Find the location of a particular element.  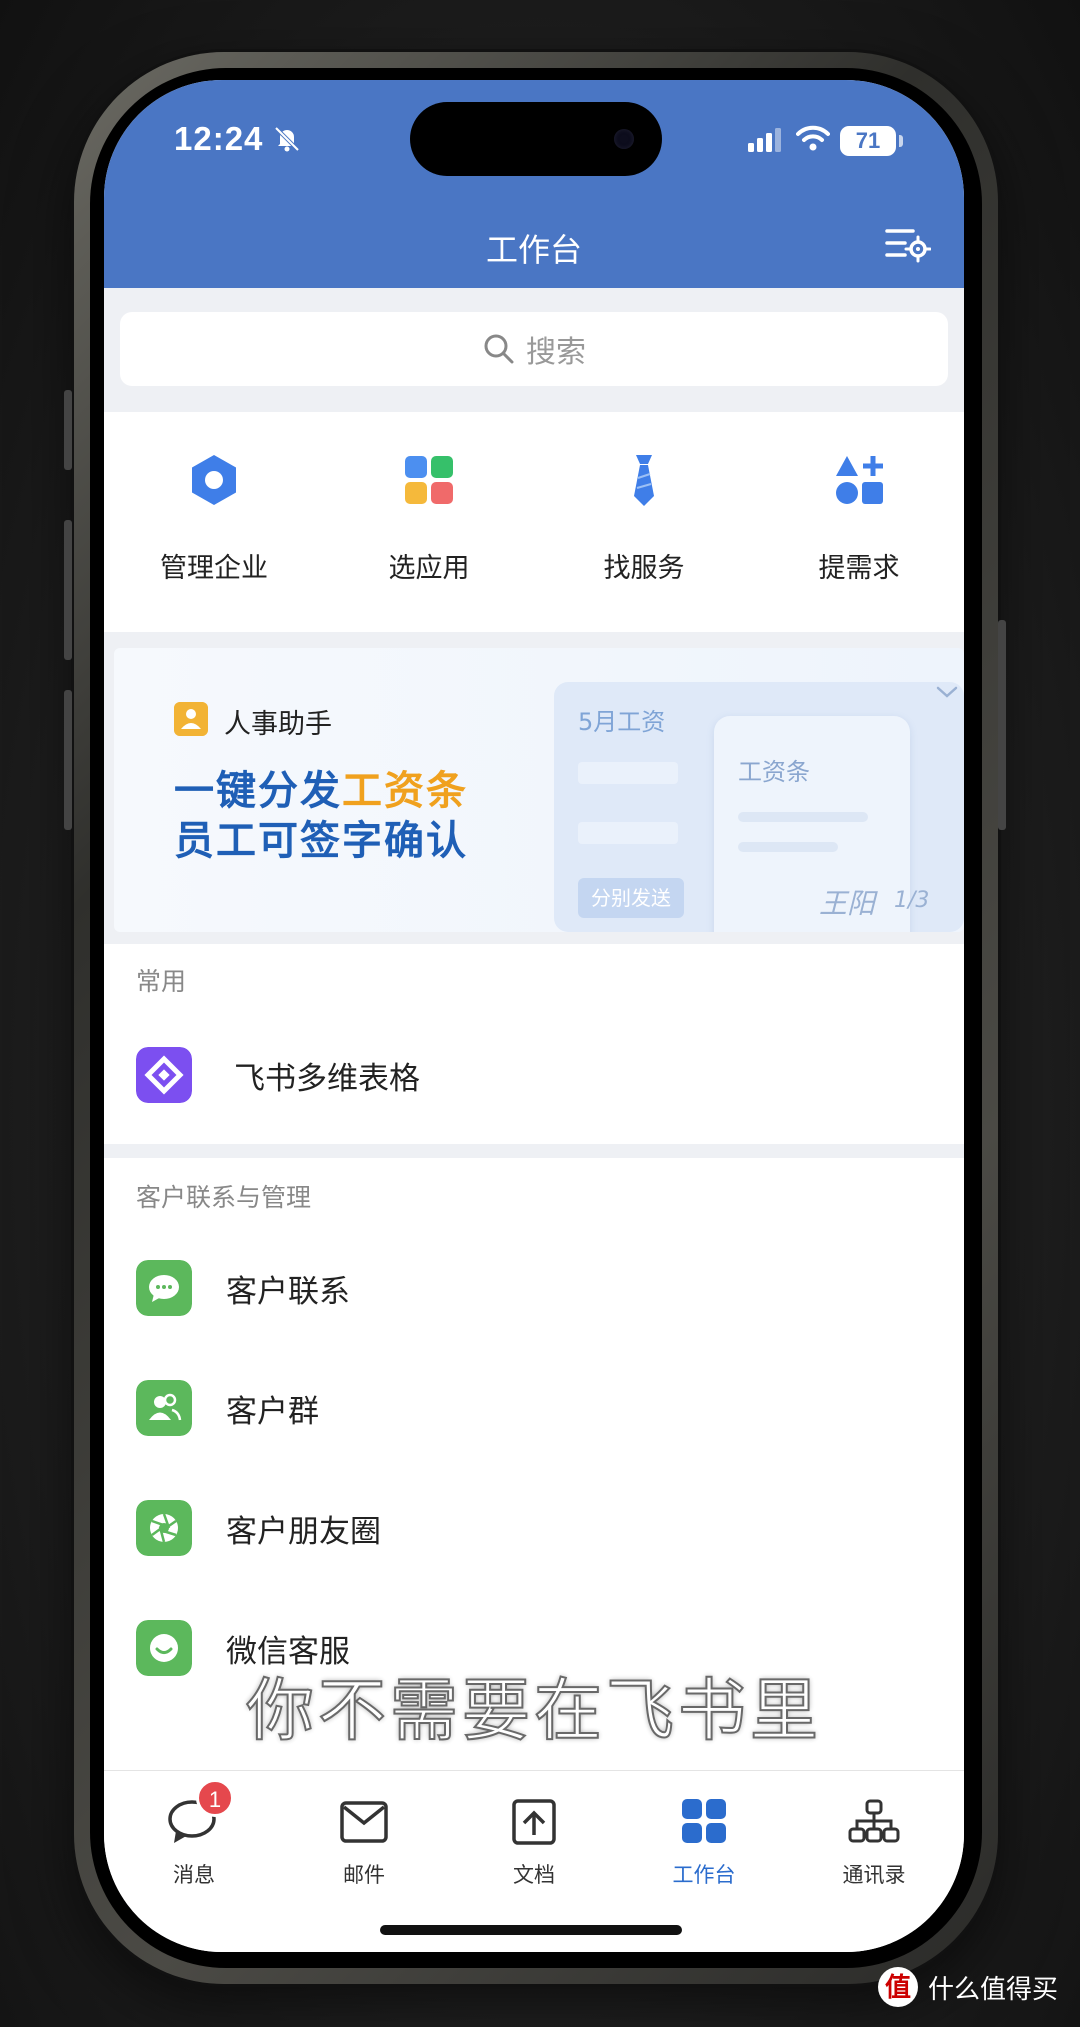

tab-label: 消息 is located at coordinates (194, 1875).